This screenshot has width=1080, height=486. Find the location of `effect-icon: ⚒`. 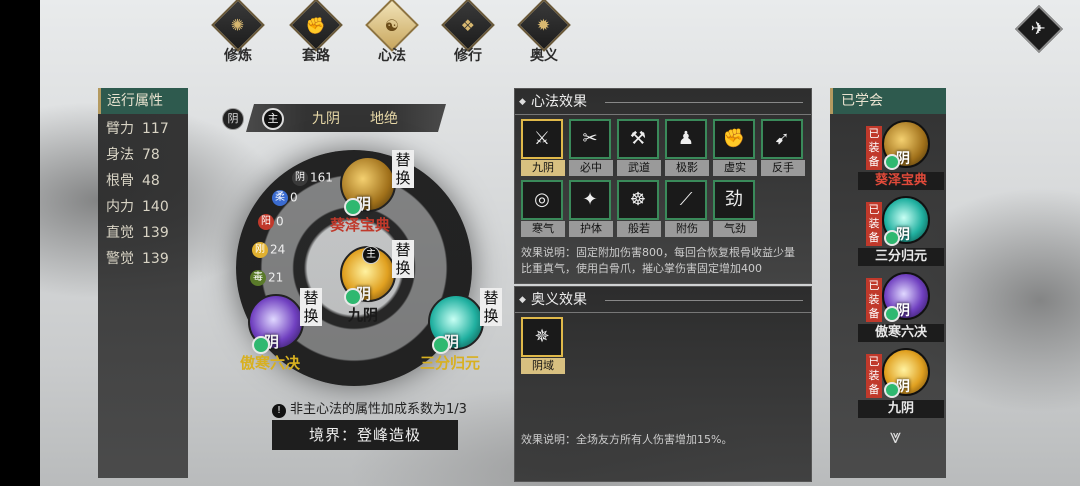

effect-icon: ⚒ is located at coordinates (638, 139).